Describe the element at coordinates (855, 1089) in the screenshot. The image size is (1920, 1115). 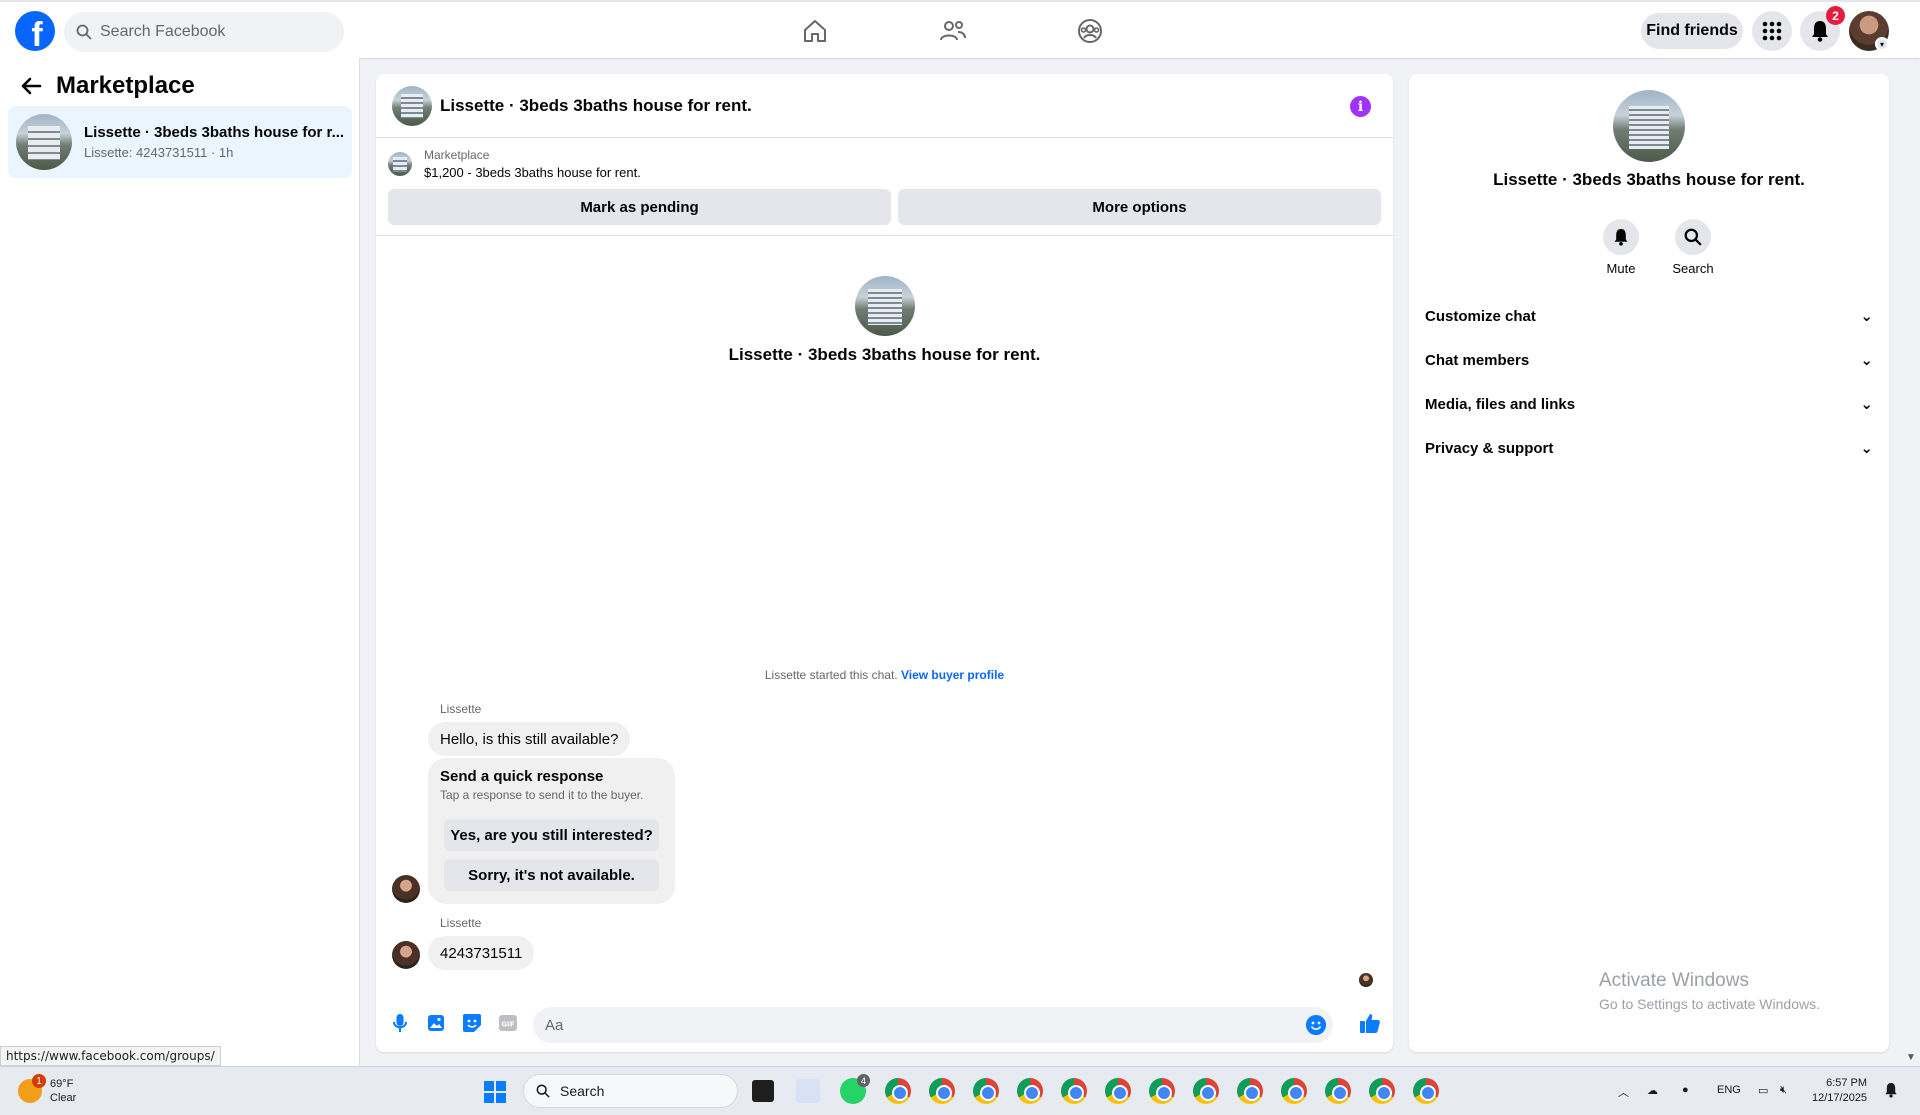
I see `whatsapp-icon: 4` at that location.